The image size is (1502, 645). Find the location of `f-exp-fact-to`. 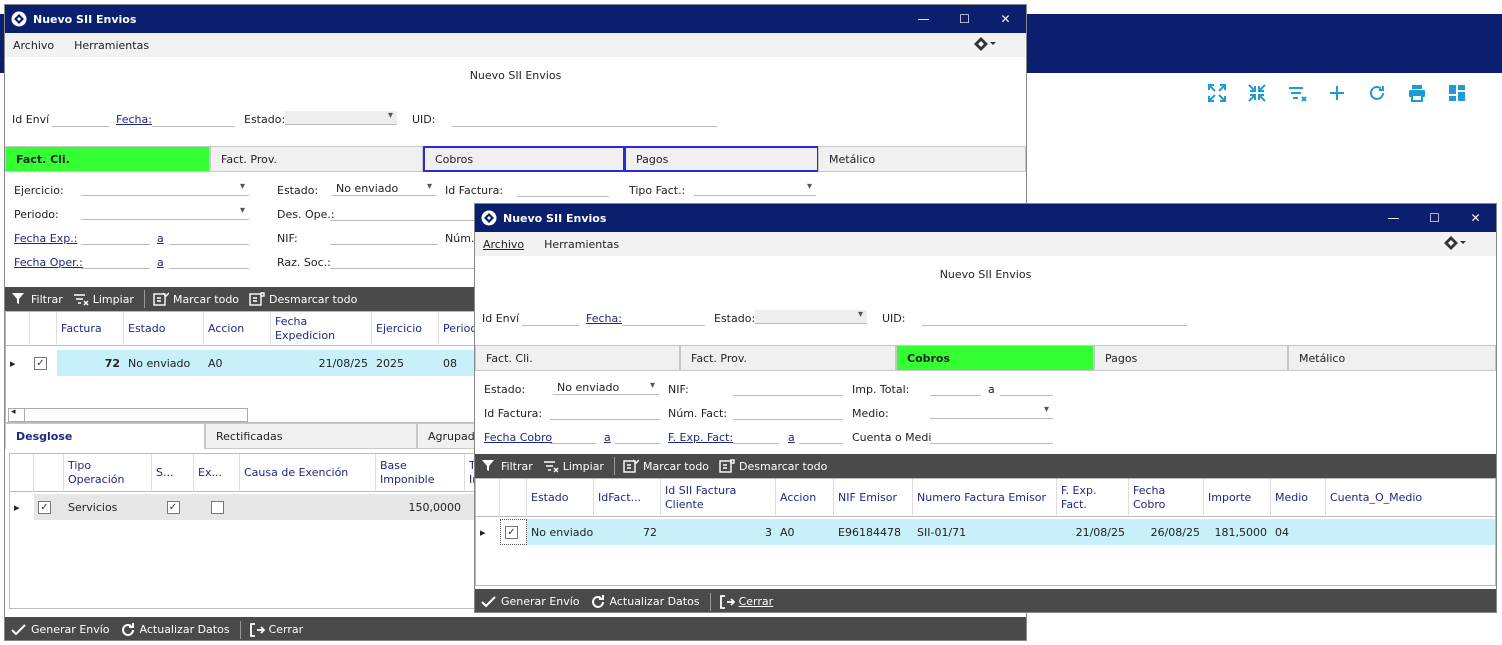

f-exp-fact-to is located at coordinates (821, 437).